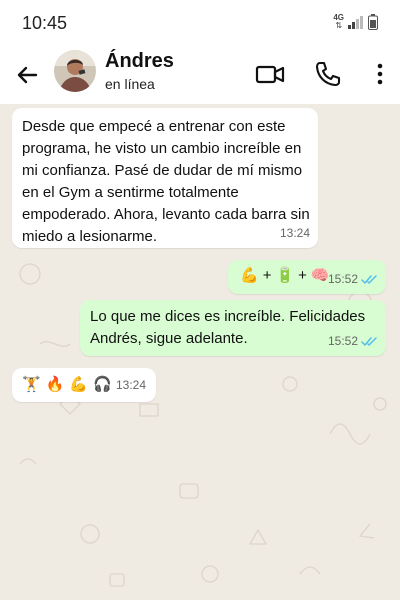 The image size is (400, 600). I want to click on back-arrow-icon, so click(27, 75).